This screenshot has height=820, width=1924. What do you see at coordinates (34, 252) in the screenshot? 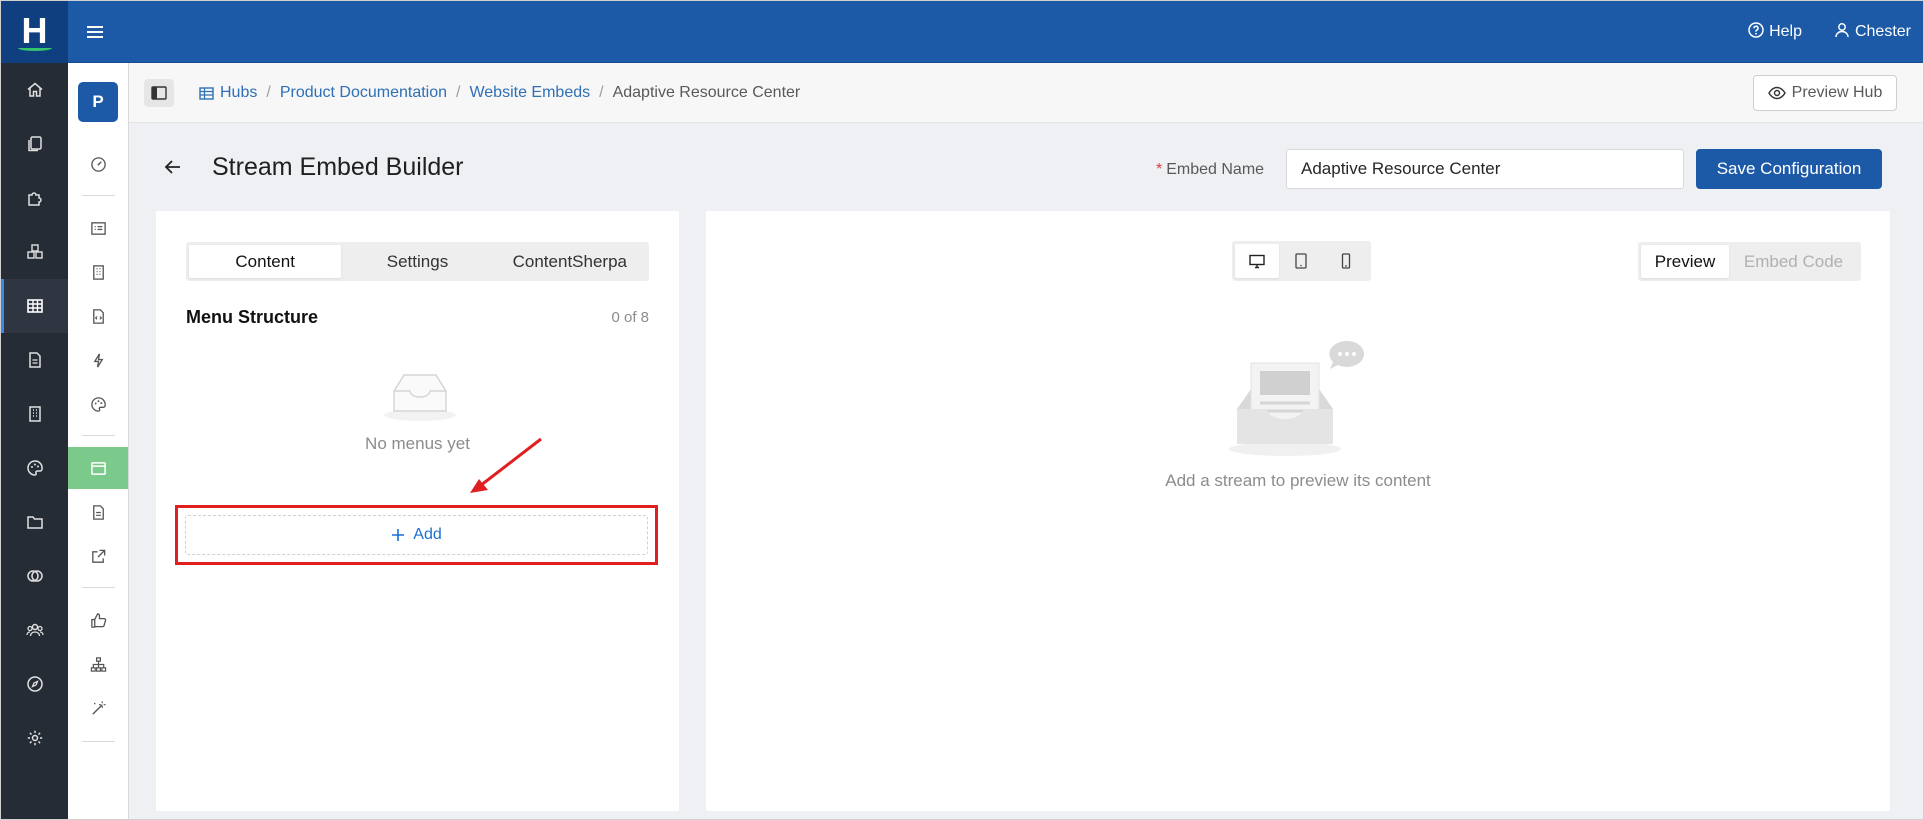
I see `rail-item-cubes` at bounding box center [34, 252].